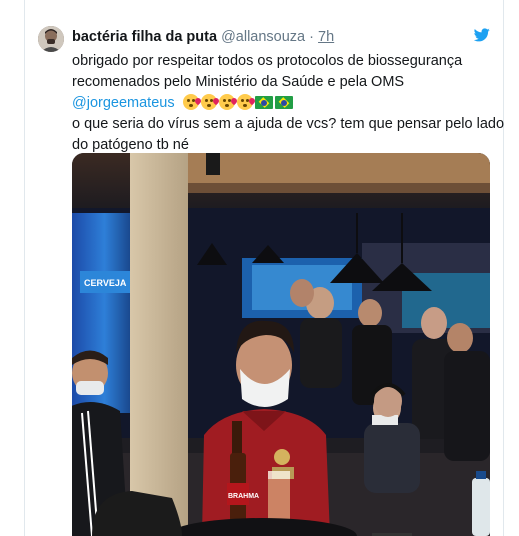 This screenshot has height=536, width=519. What do you see at coordinates (263, 37) in the screenshot?
I see `user-handle: @allansouza` at bounding box center [263, 37].